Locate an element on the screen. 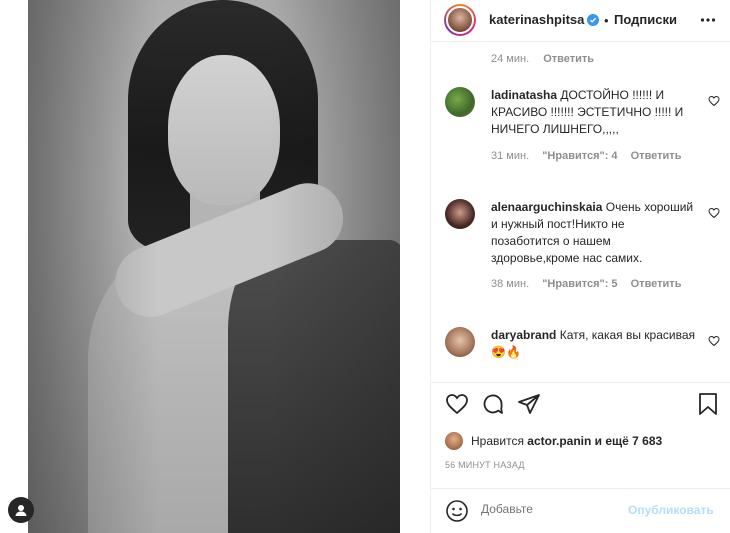 This screenshot has height=533, width=730. post-timestamp: 56 МИНУТ НАЗАД is located at coordinates (485, 465).